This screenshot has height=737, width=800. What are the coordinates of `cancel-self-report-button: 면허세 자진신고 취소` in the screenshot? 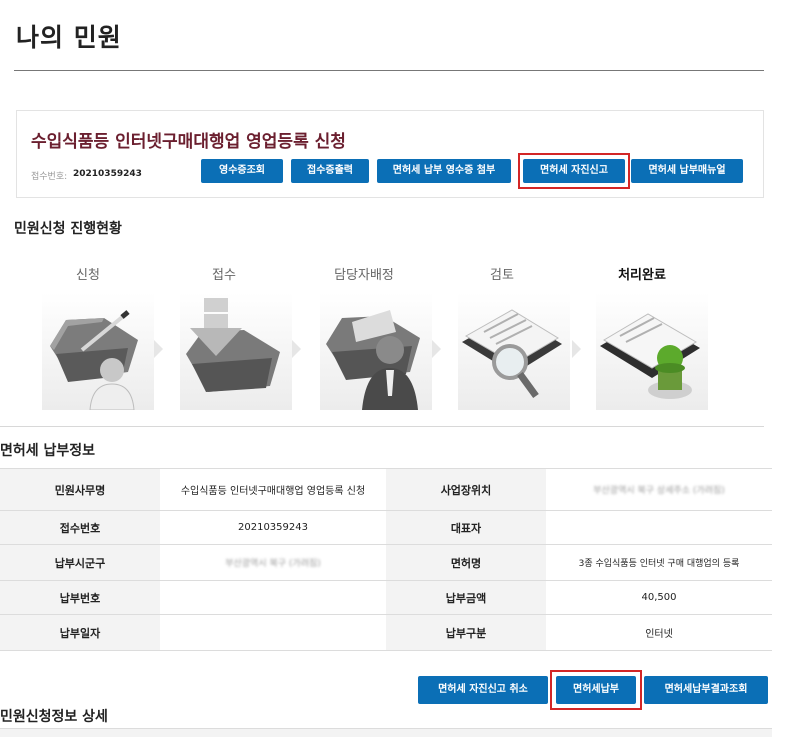 It's located at (483, 690).